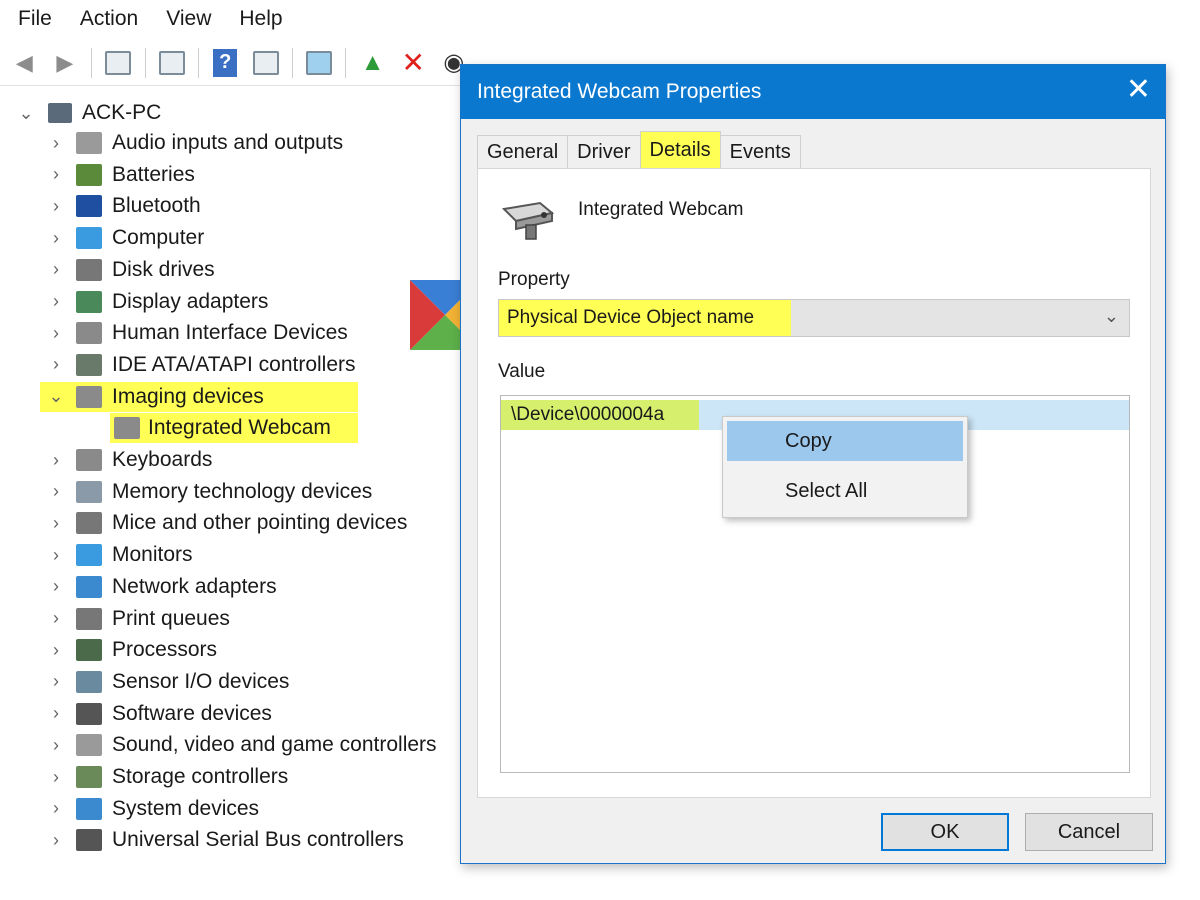 This screenshot has height=900, width=1200. What do you see at coordinates (166, 682) in the screenshot?
I see `tree-item: › Sensor I/O devices` at bounding box center [166, 682].